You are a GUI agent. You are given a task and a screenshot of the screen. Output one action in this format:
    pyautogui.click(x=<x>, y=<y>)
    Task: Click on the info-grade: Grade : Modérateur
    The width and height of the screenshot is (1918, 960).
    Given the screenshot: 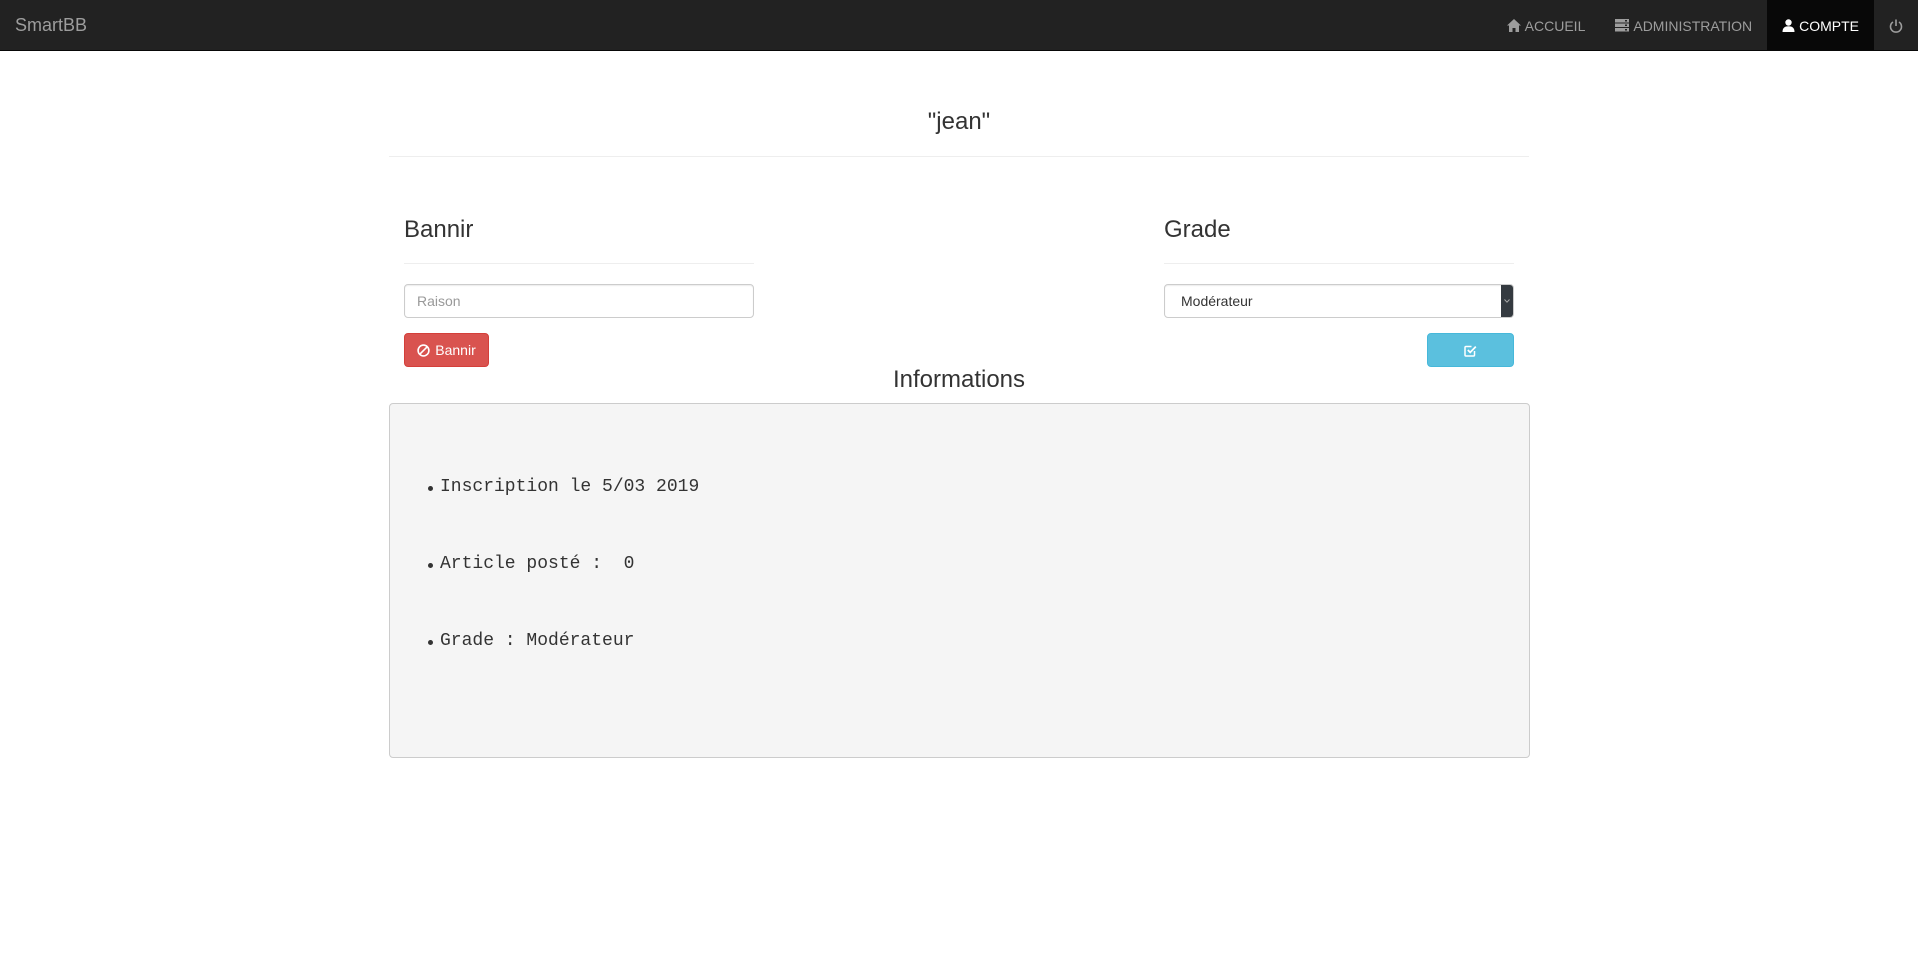 What is the action you would take?
    pyautogui.click(x=537, y=641)
    